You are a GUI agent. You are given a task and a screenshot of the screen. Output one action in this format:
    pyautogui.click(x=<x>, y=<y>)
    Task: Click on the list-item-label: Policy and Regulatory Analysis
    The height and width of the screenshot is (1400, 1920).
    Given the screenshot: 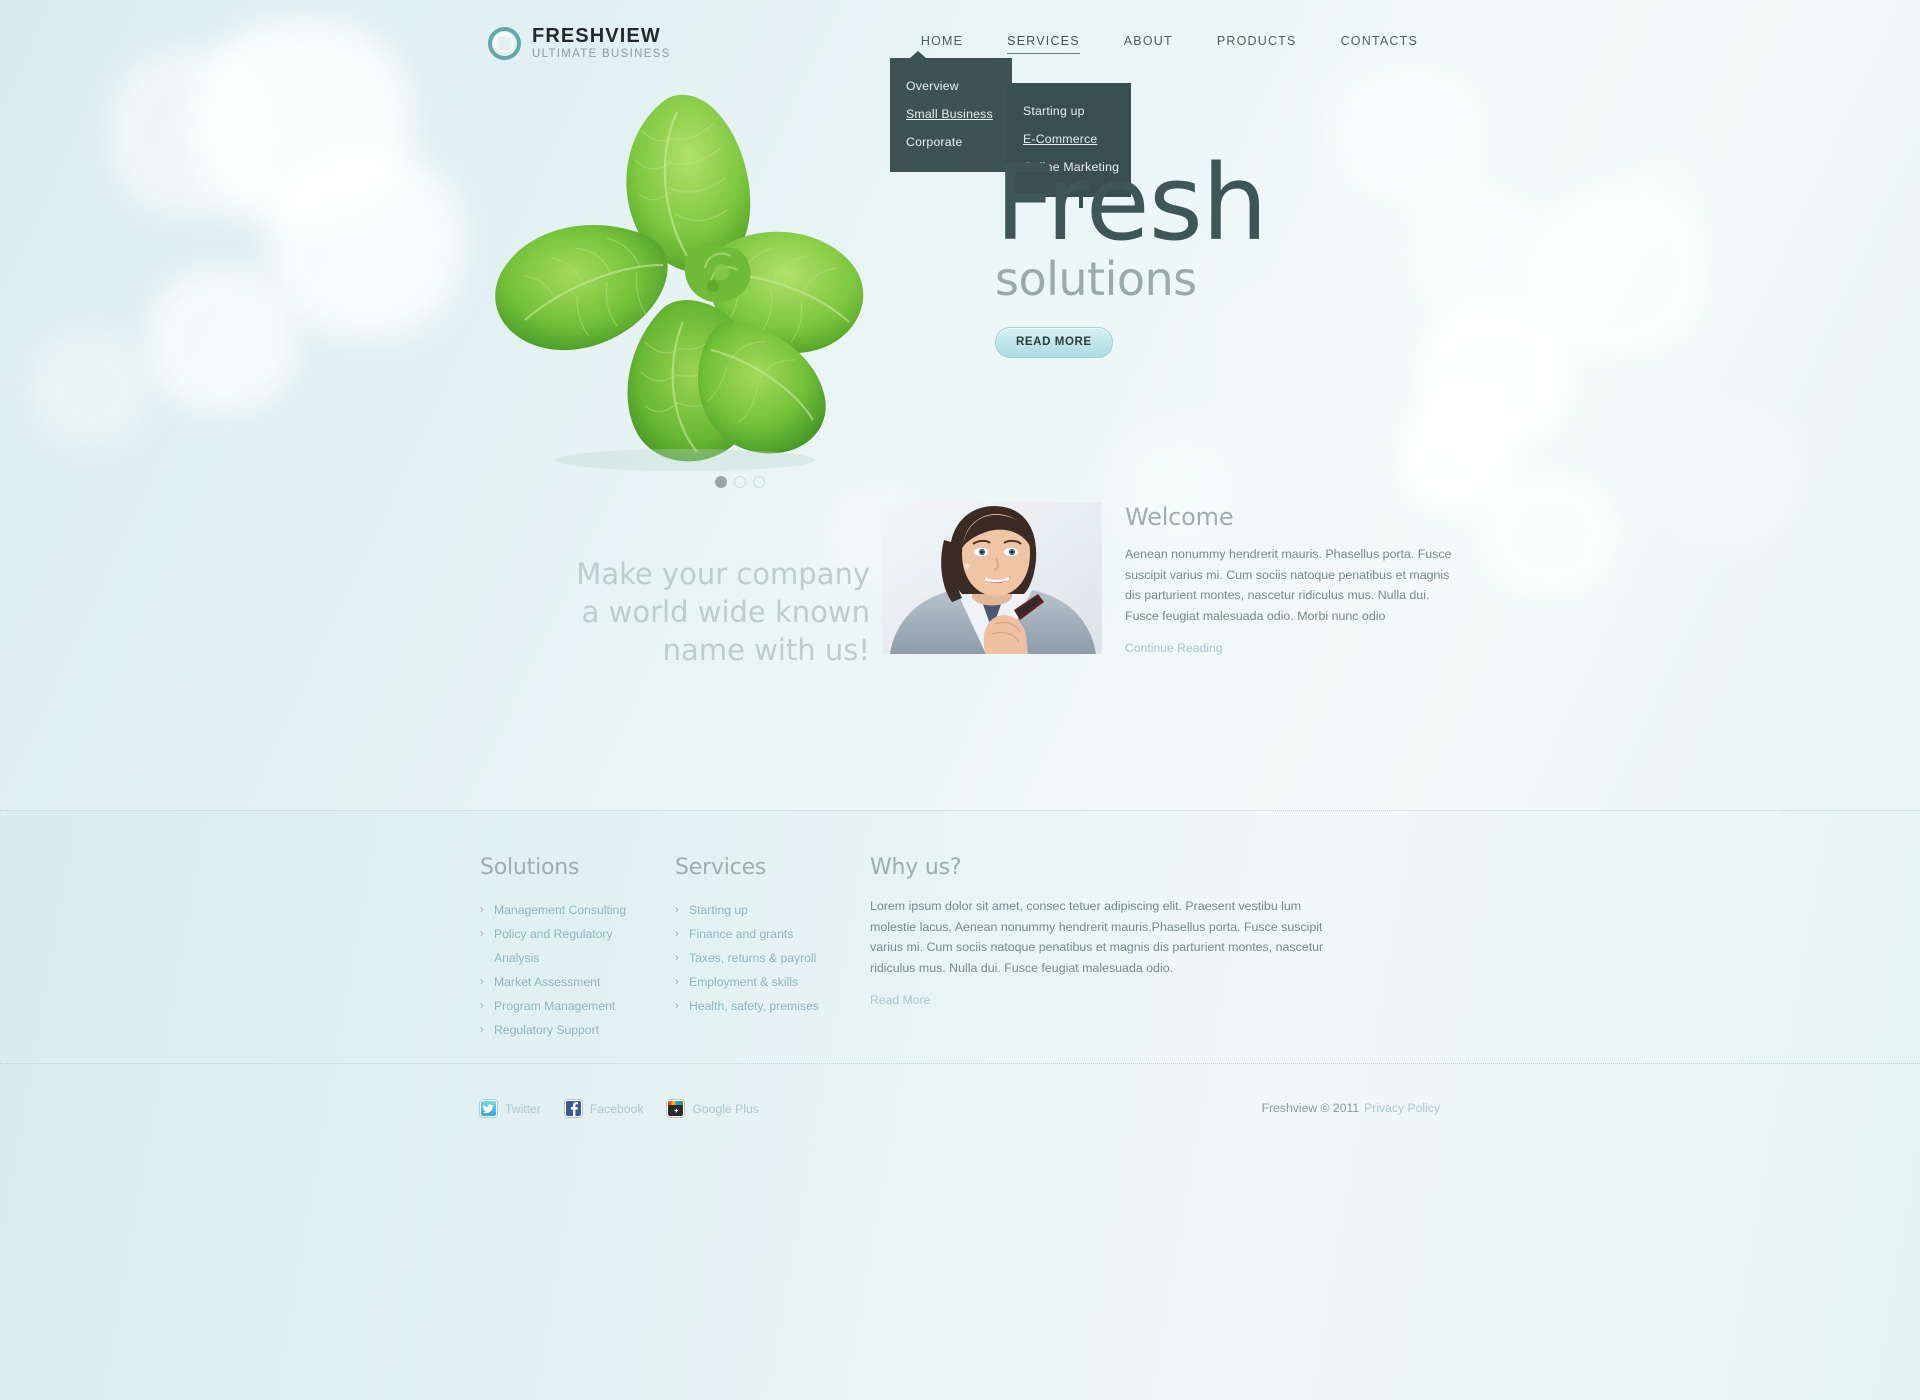 What is the action you would take?
    pyautogui.click(x=553, y=946)
    